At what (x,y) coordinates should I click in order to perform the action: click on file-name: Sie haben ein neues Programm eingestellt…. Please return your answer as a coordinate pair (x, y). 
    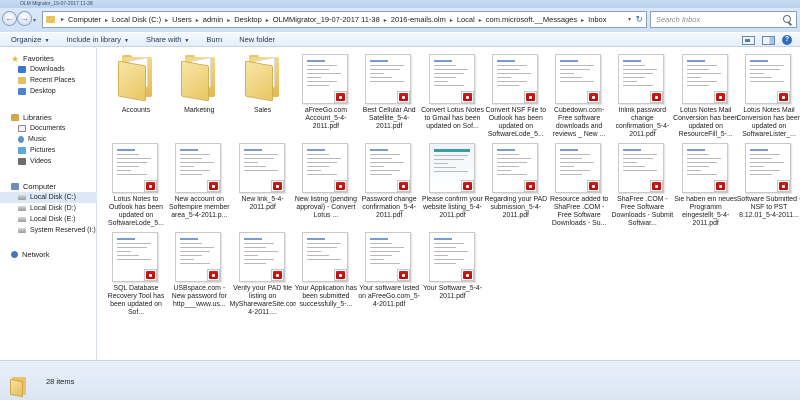
    Looking at the image, I should click on (706, 212).